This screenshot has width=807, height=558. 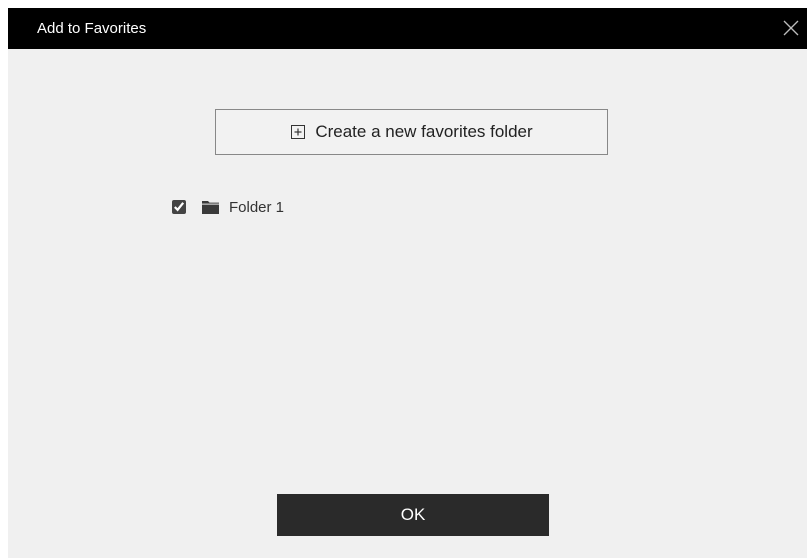 I want to click on close-button, so click(x=790, y=28).